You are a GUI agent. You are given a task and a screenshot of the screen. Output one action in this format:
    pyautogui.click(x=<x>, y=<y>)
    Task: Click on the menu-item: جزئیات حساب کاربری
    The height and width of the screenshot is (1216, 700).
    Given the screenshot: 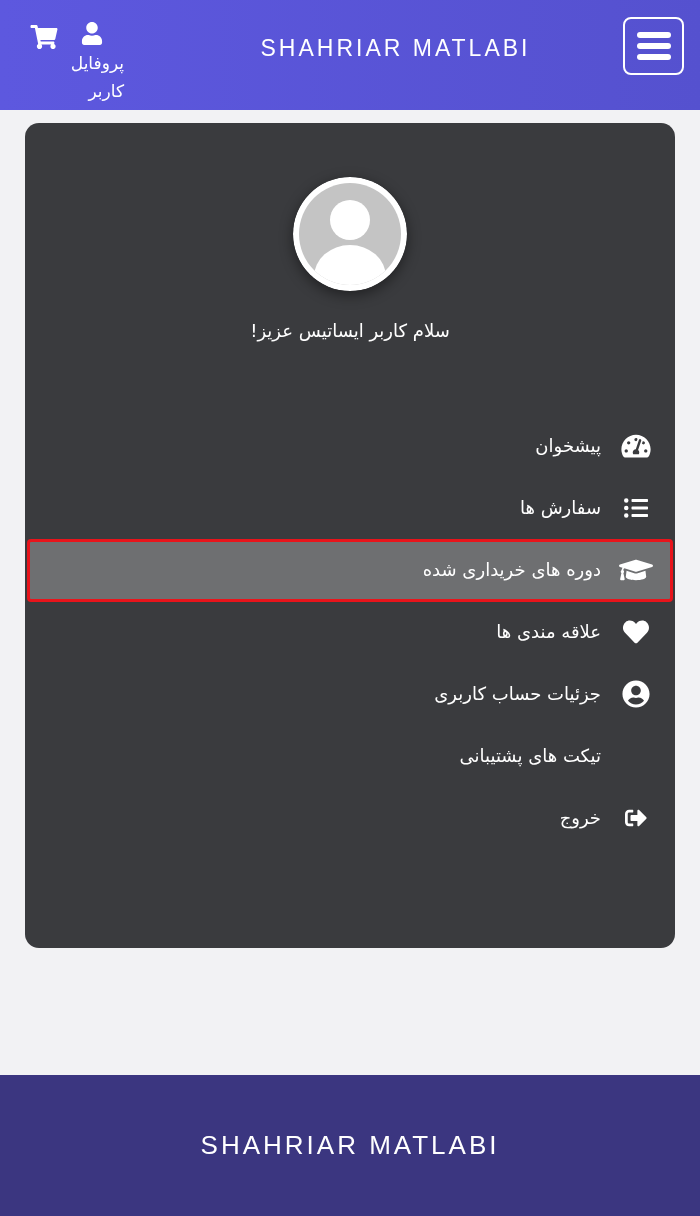 What is the action you would take?
    pyautogui.click(x=350, y=694)
    